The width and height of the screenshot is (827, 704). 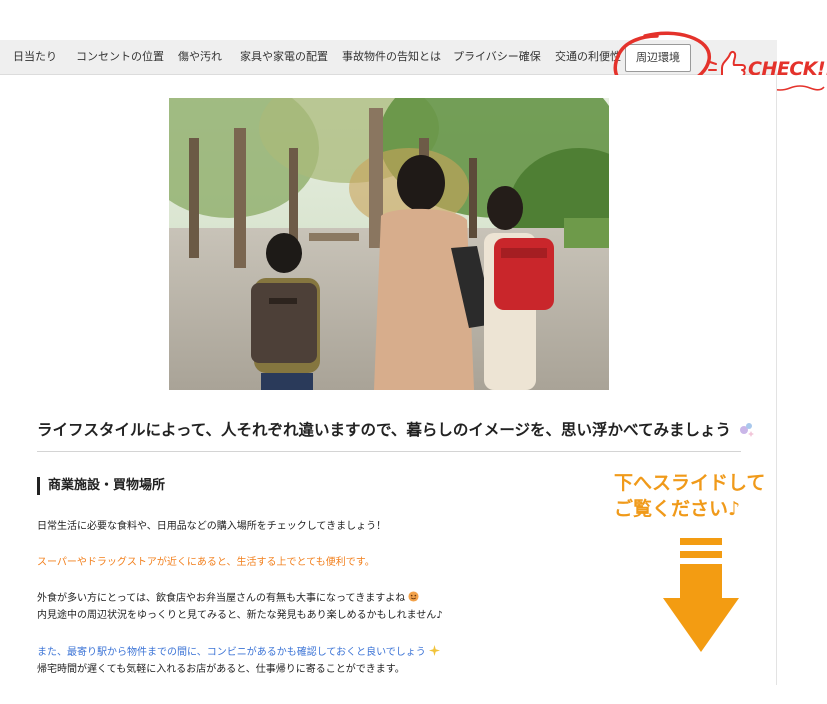 What do you see at coordinates (101, 486) in the screenshot?
I see `section-heading: 商業施設・買物場所` at bounding box center [101, 486].